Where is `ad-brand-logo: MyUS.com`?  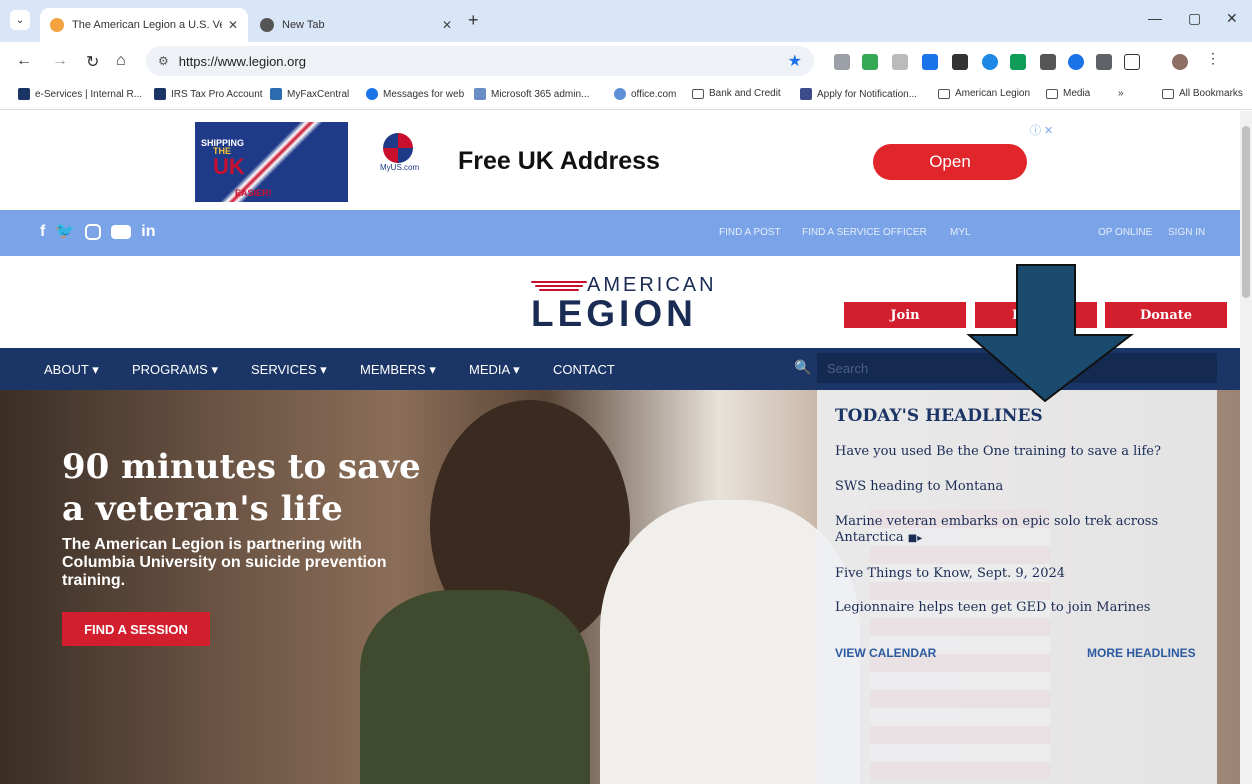
ad-brand-logo: MyUS.com is located at coordinates (399, 156).